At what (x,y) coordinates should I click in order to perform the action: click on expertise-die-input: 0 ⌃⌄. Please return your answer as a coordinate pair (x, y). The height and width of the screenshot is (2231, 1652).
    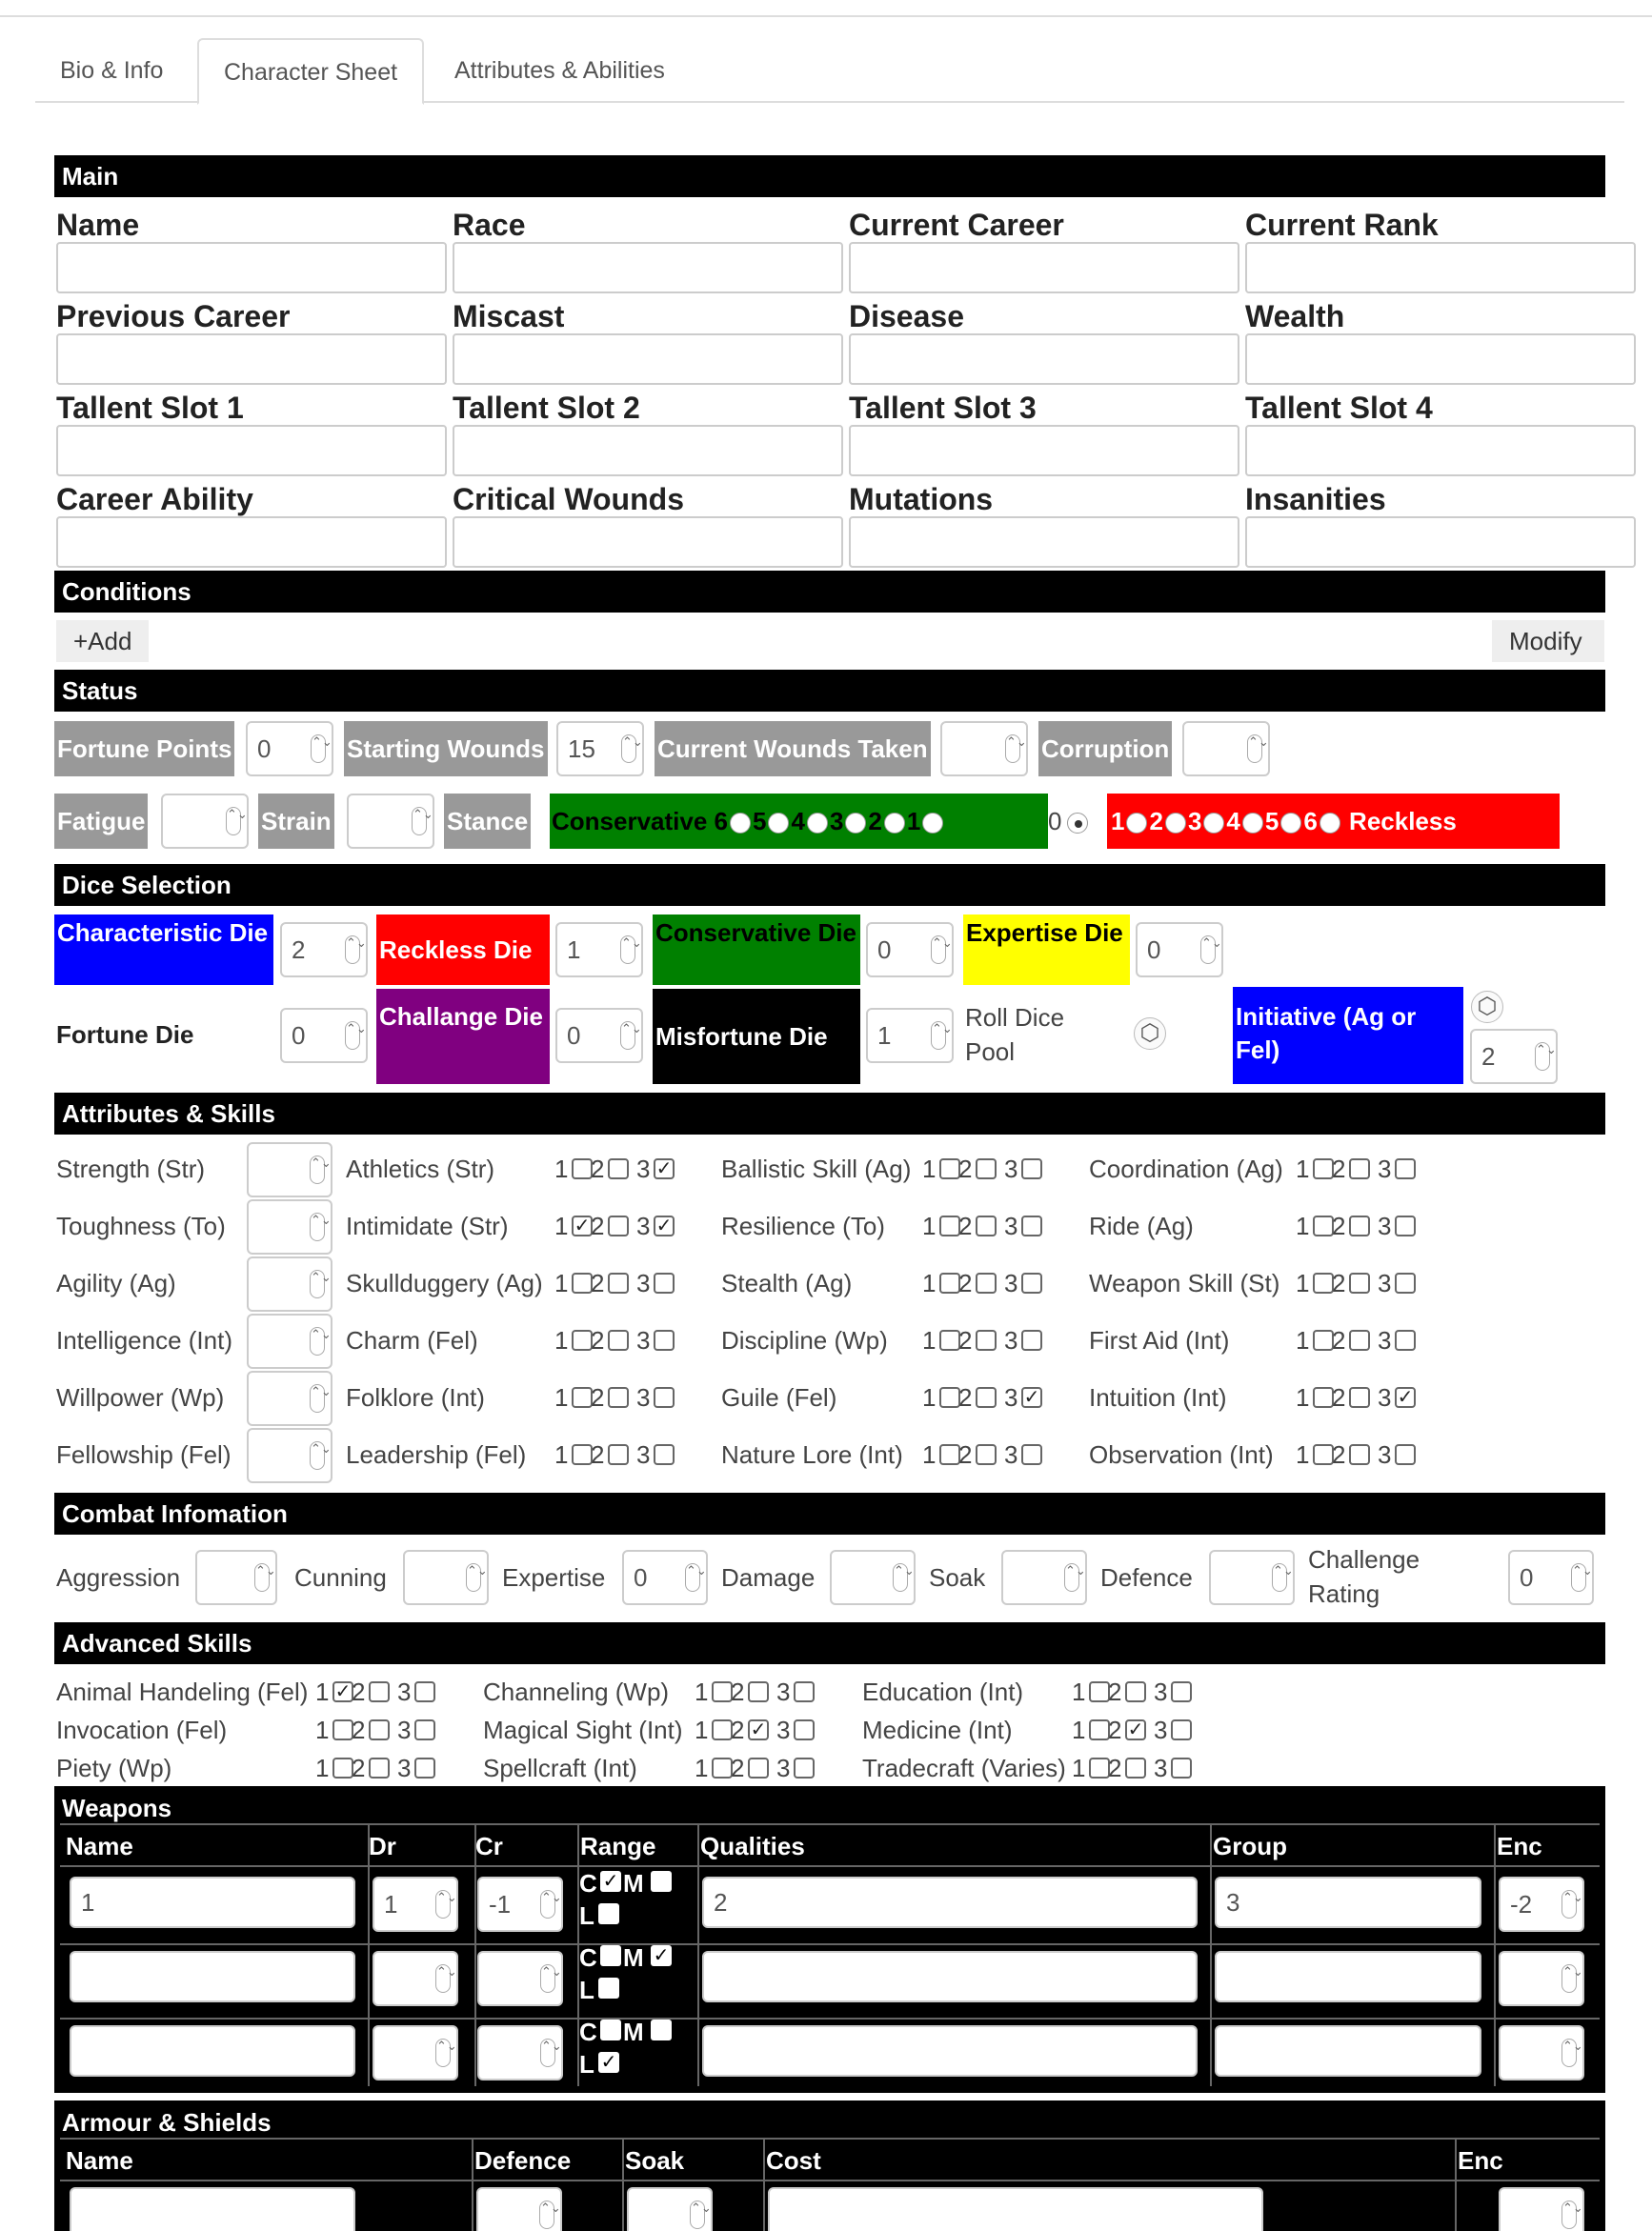
    Looking at the image, I should click on (1179, 949).